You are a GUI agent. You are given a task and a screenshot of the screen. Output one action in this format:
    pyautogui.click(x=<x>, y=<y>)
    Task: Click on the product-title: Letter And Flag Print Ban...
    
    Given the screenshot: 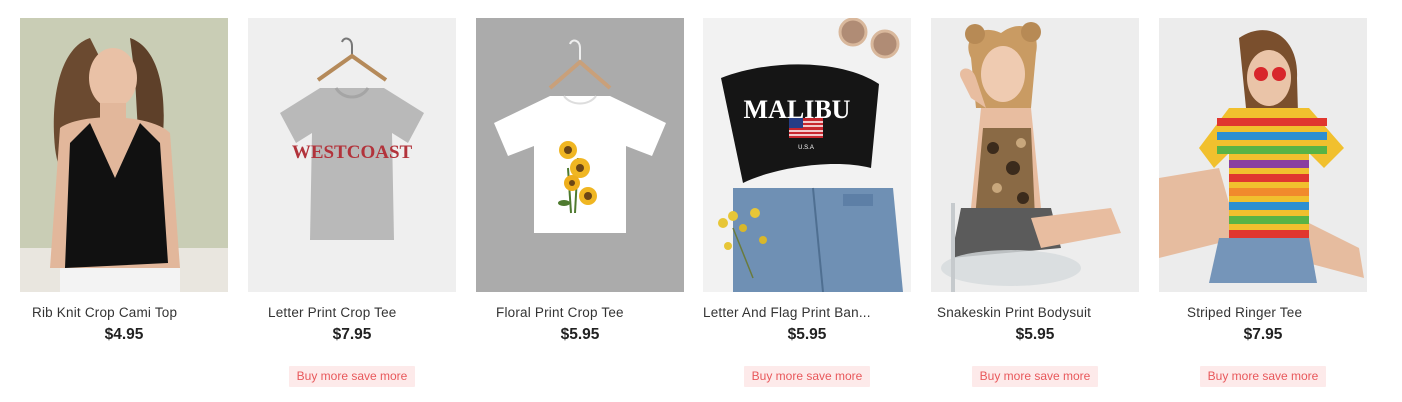 What is the action you would take?
    pyautogui.click(x=798, y=312)
    